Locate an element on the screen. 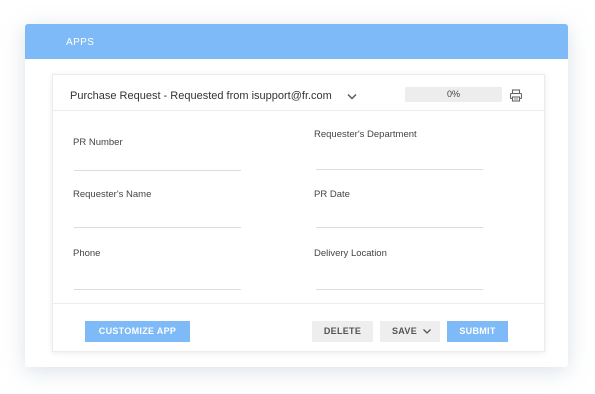 Image resolution: width=595 pixels, height=394 pixels. delete-button: DELETE is located at coordinates (342, 331).